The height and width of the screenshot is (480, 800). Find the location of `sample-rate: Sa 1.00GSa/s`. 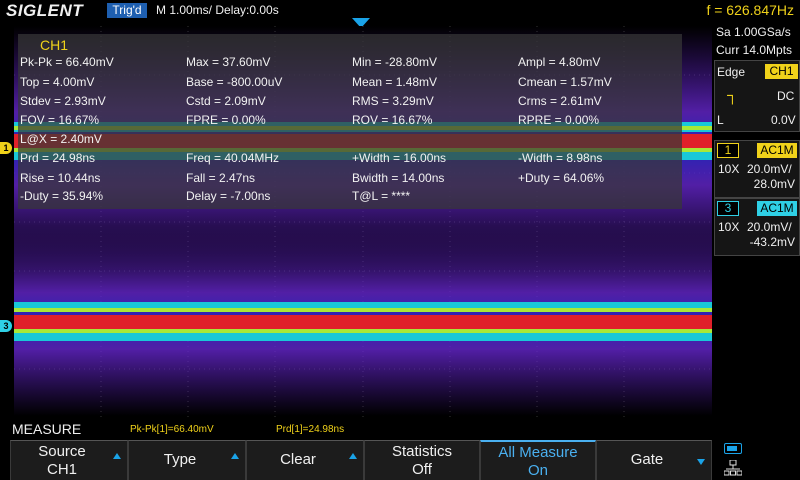

sample-rate: Sa 1.00GSa/s is located at coordinates (753, 32).